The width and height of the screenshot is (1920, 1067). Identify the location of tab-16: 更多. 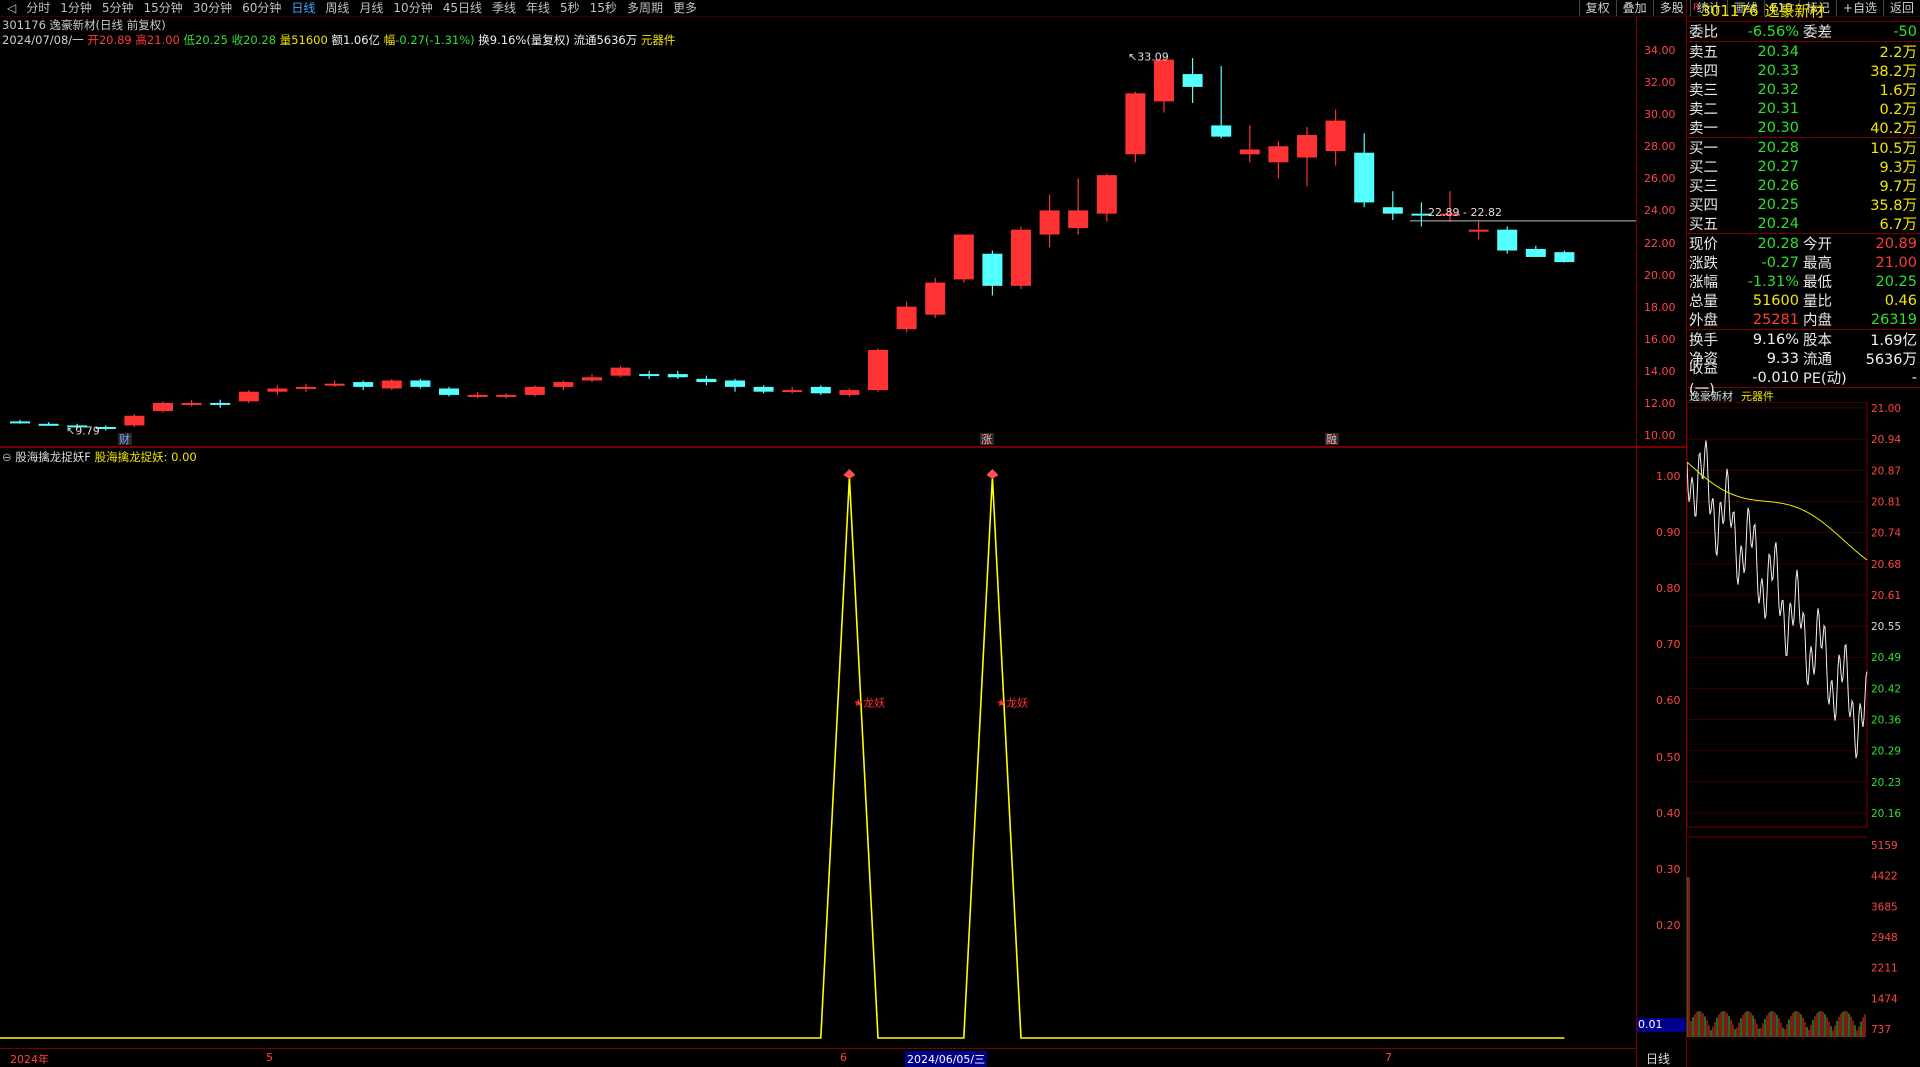
(685, 8).